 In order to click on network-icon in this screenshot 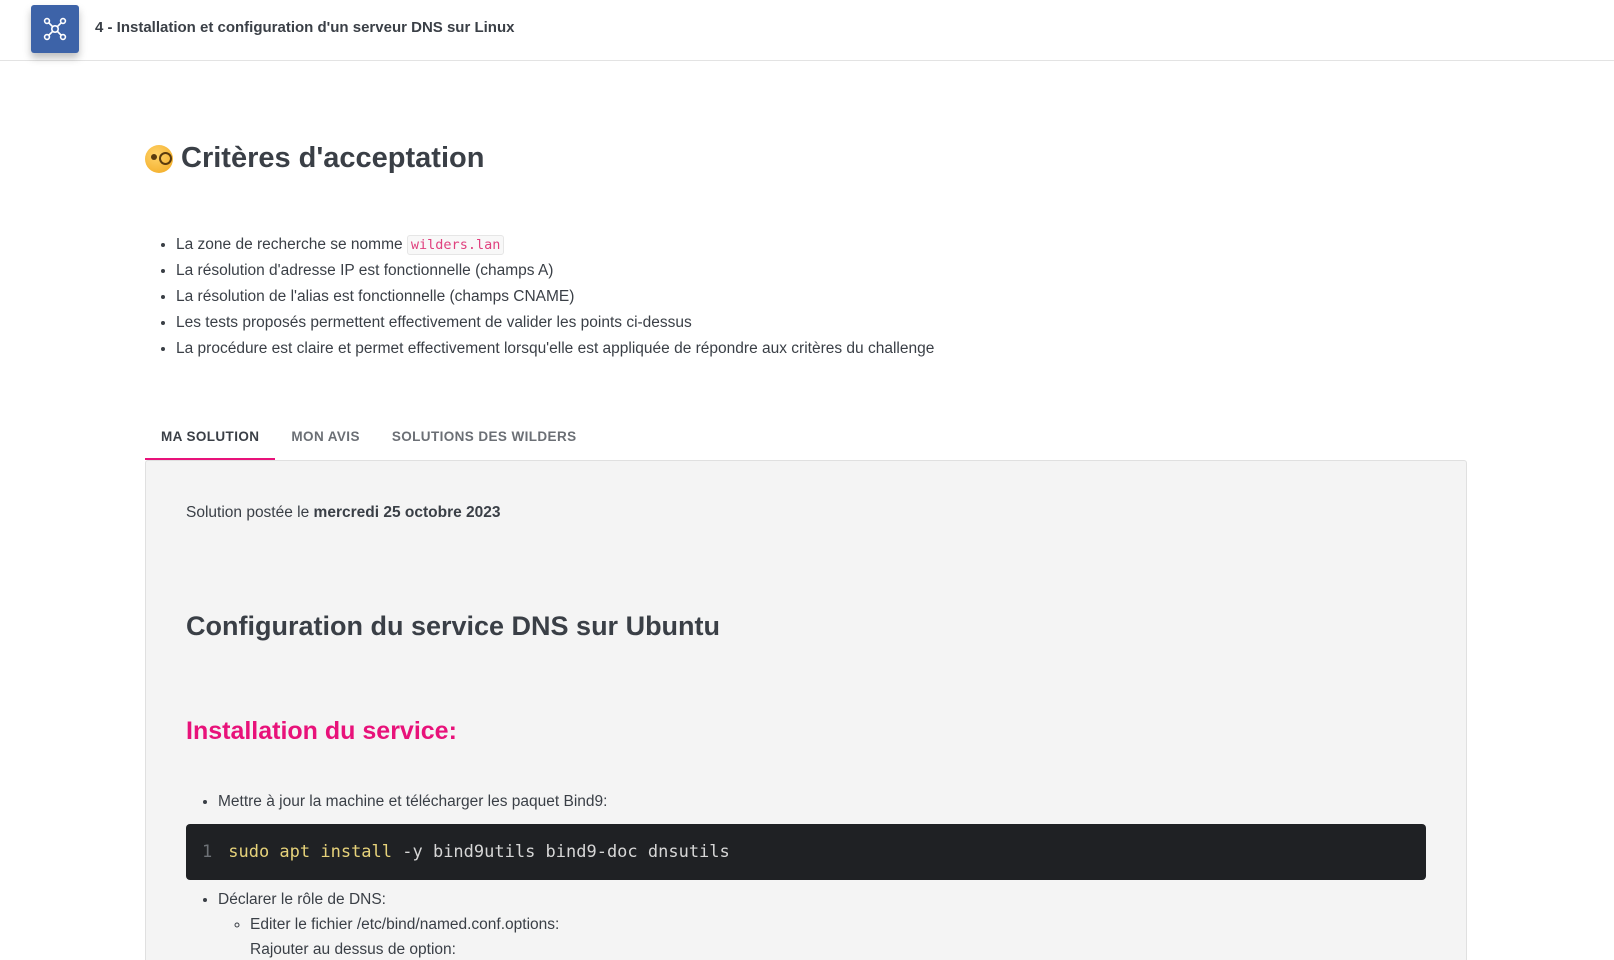, I will do `click(55, 29)`.